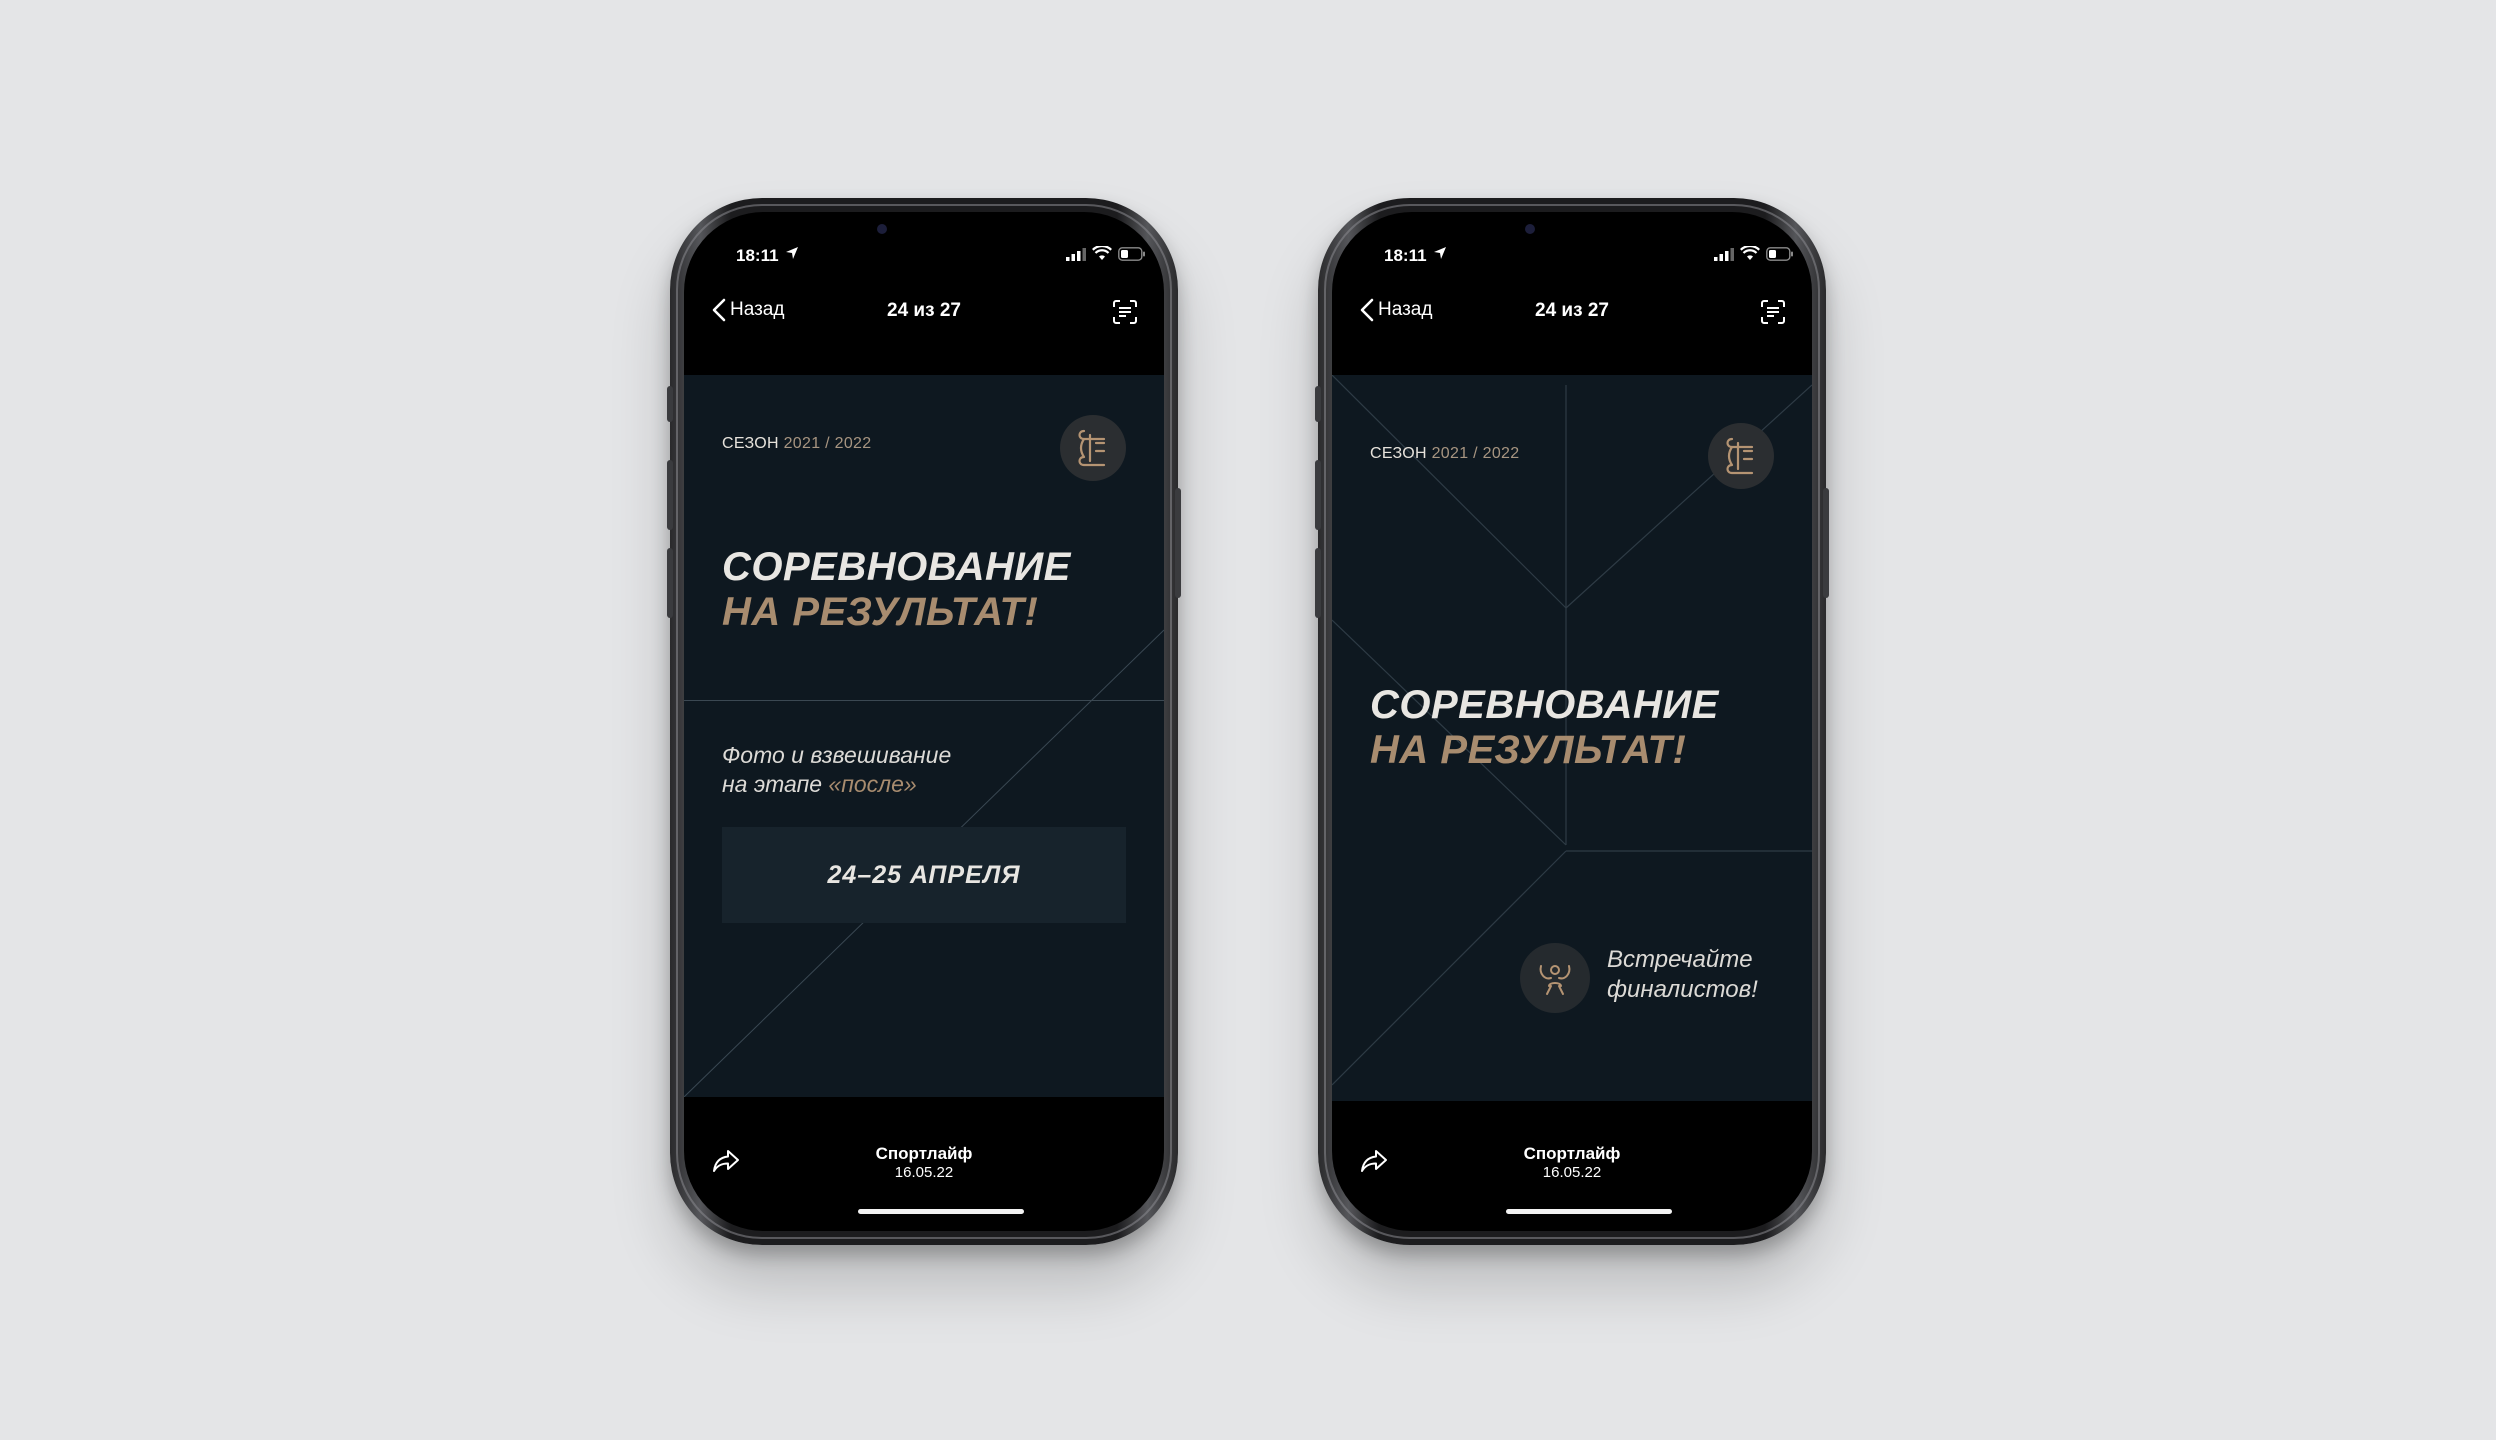 The width and height of the screenshot is (2496, 1440). What do you see at coordinates (924, 700) in the screenshot?
I see `divider-line` at bounding box center [924, 700].